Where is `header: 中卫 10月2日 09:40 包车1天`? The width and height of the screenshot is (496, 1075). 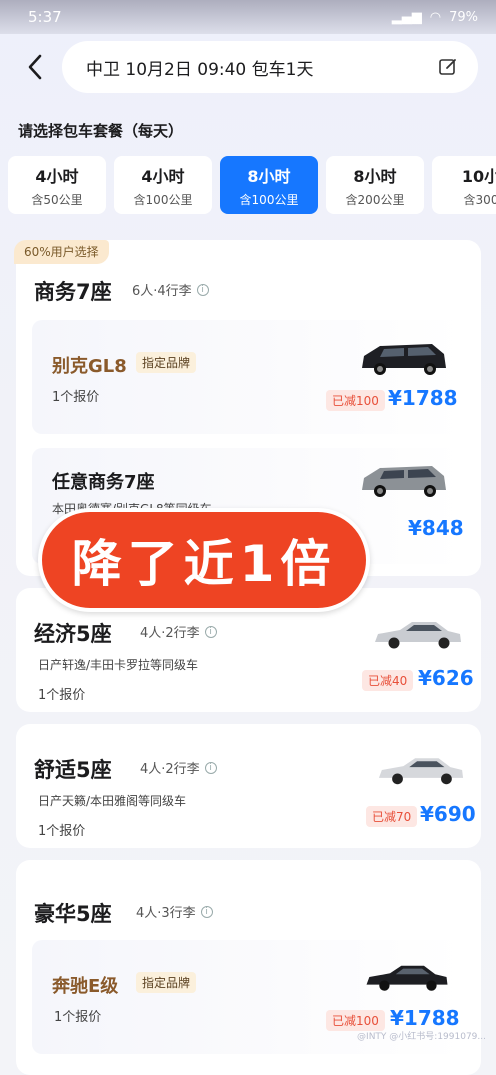
header: 中卫 10月2日 09:40 包车1天 is located at coordinates (248, 67).